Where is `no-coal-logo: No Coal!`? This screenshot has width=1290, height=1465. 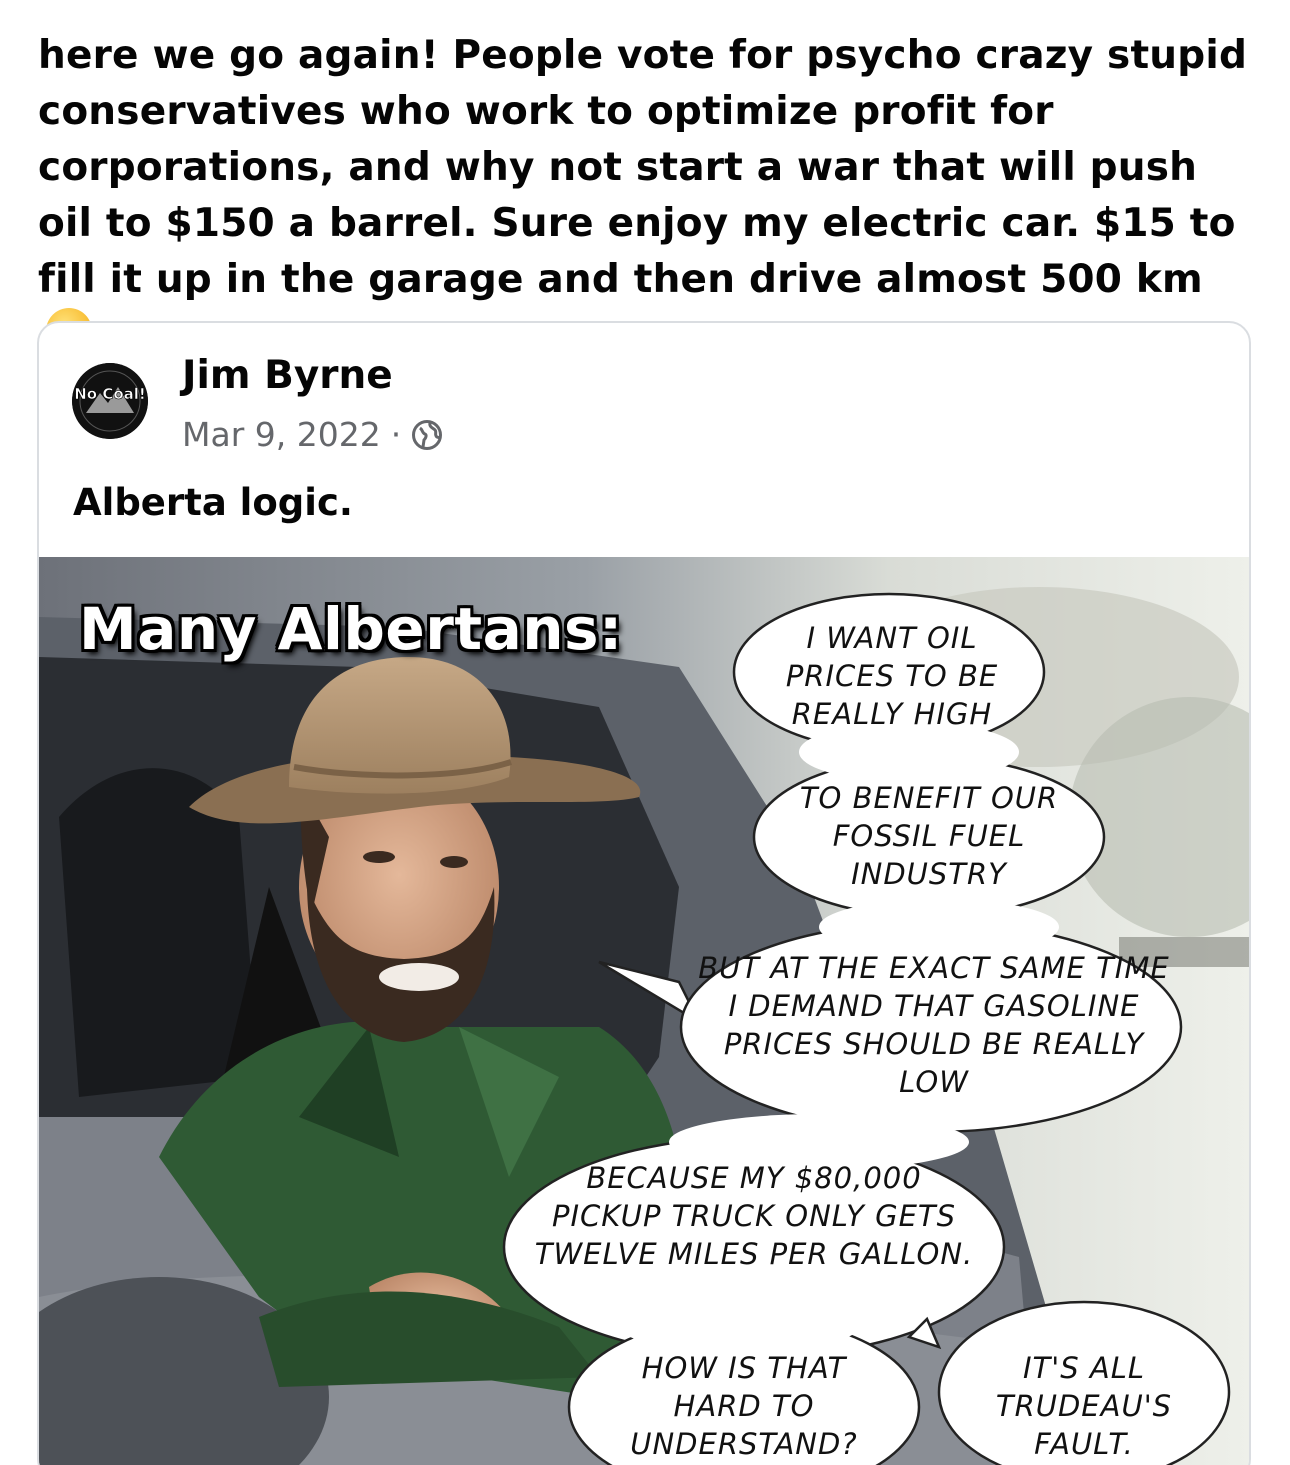
no-coal-logo: No Coal! is located at coordinates (110, 401).